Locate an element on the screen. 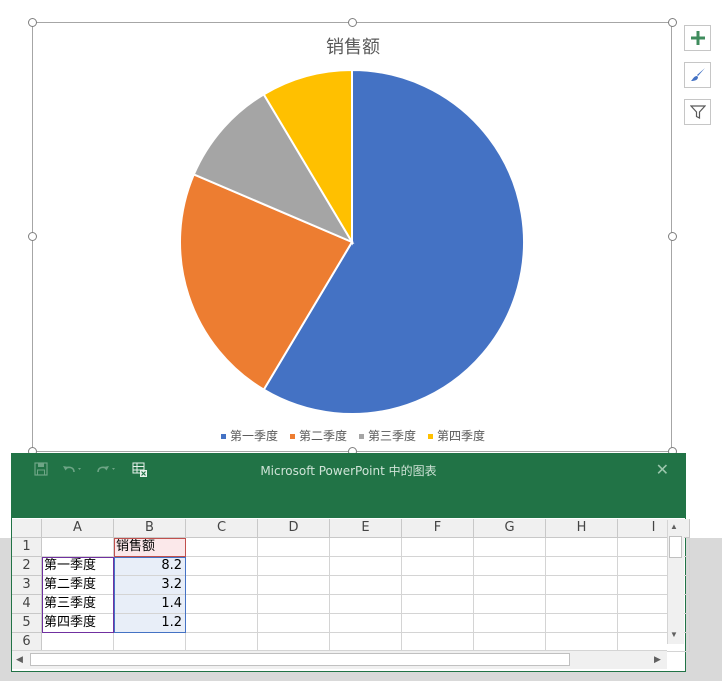 The image size is (722, 681). cell-B1: 销售额 is located at coordinates (150, 547).